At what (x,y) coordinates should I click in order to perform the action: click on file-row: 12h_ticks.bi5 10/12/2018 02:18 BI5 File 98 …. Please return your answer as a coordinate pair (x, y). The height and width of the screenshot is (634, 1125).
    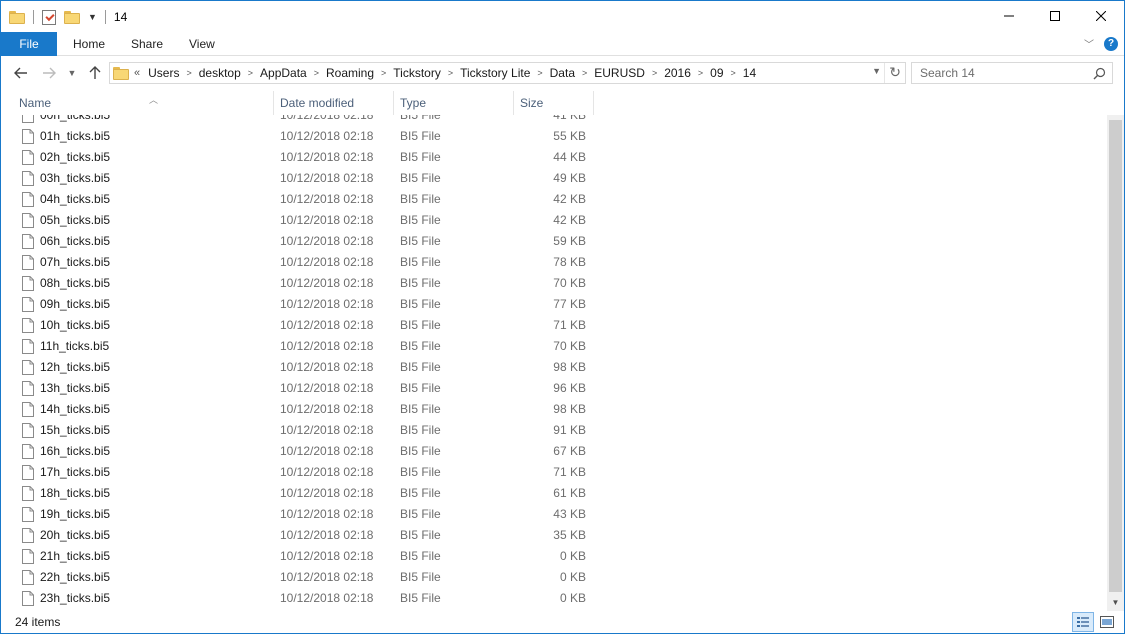
    Looking at the image, I should click on (553, 367).